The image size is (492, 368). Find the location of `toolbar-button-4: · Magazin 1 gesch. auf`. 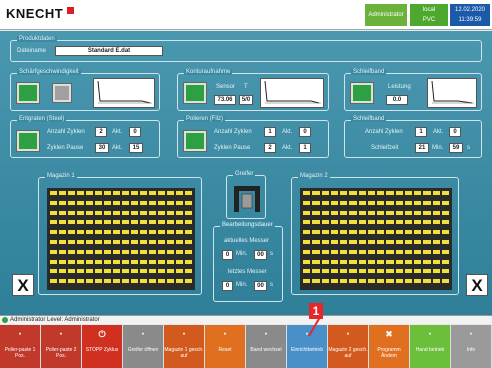

toolbar-button-4: · Magazin 1 gesch. auf is located at coordinates (184, 346).